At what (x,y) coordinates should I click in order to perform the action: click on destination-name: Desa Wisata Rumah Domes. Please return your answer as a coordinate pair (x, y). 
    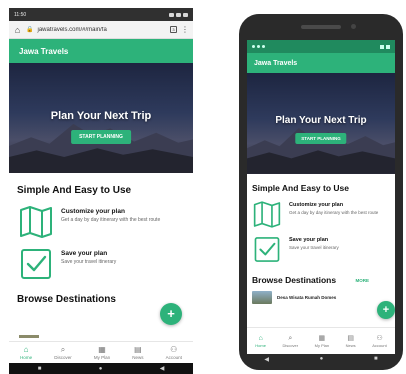
    Looking at the image, I should click on (307, 297).